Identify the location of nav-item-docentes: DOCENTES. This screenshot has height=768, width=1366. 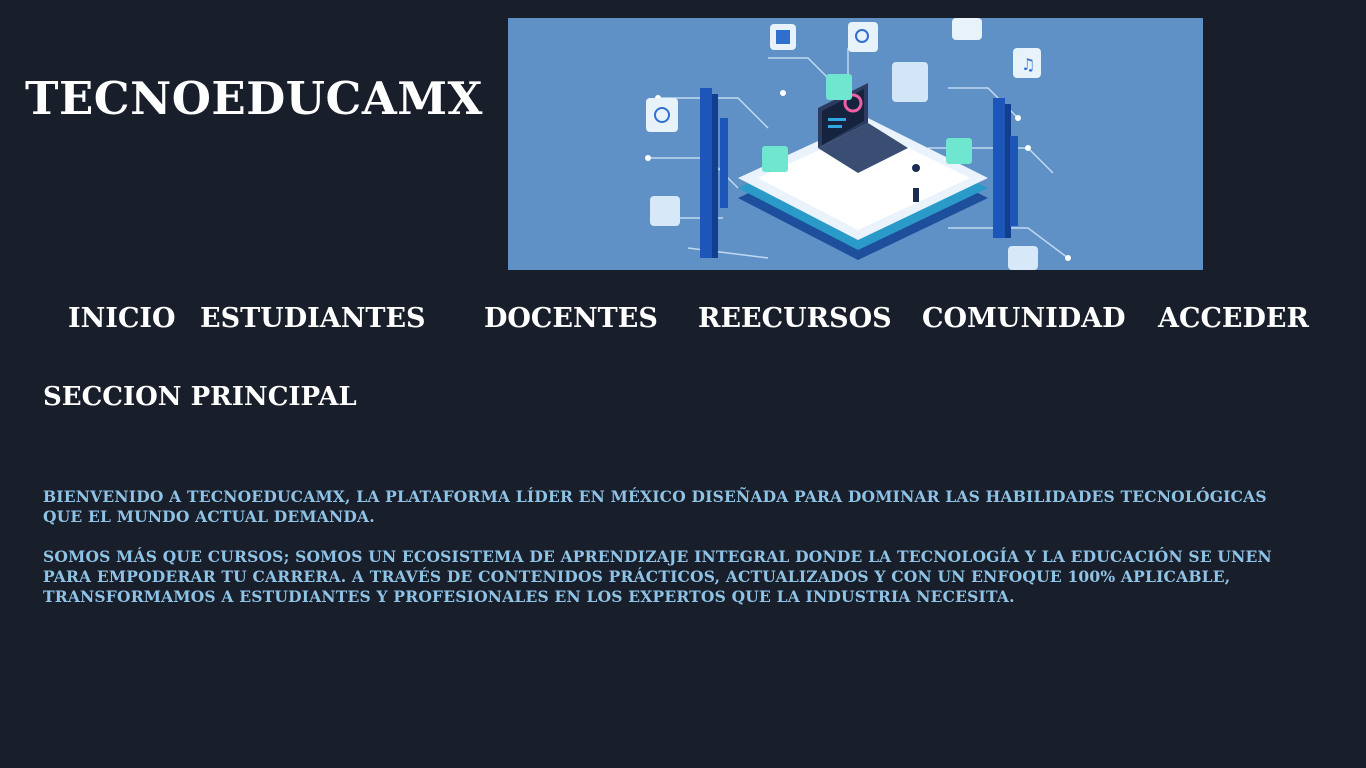
(571, 319).